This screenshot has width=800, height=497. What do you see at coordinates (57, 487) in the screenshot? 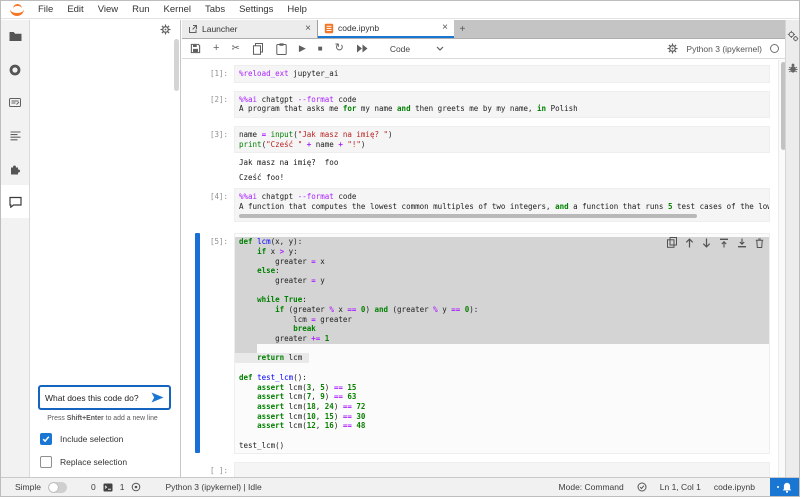
I see `simple-mode-toggle` at bounding box center [57, 487].